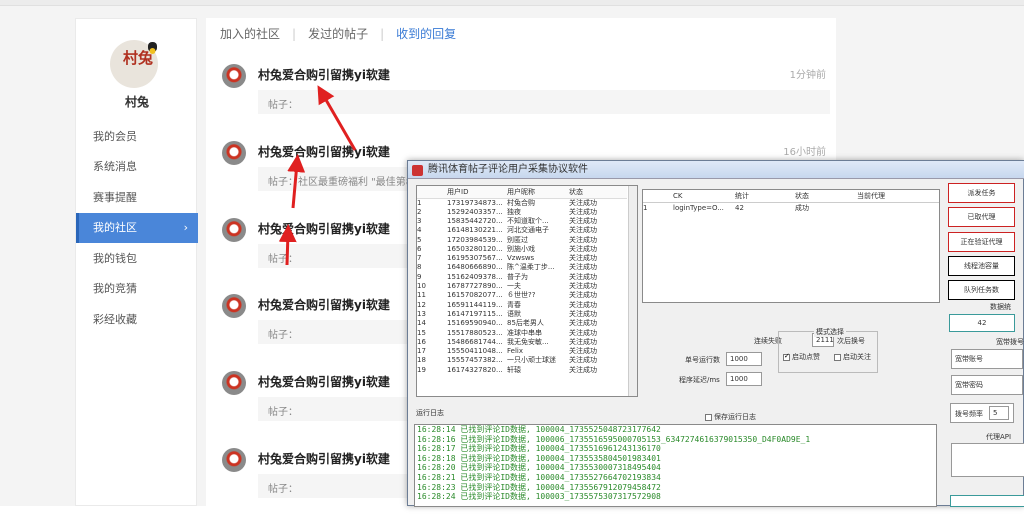 The height and width of the screenshot is (514, 1024). I want to click on queue-tasks-button: 队列任务数, so click(981, 290).